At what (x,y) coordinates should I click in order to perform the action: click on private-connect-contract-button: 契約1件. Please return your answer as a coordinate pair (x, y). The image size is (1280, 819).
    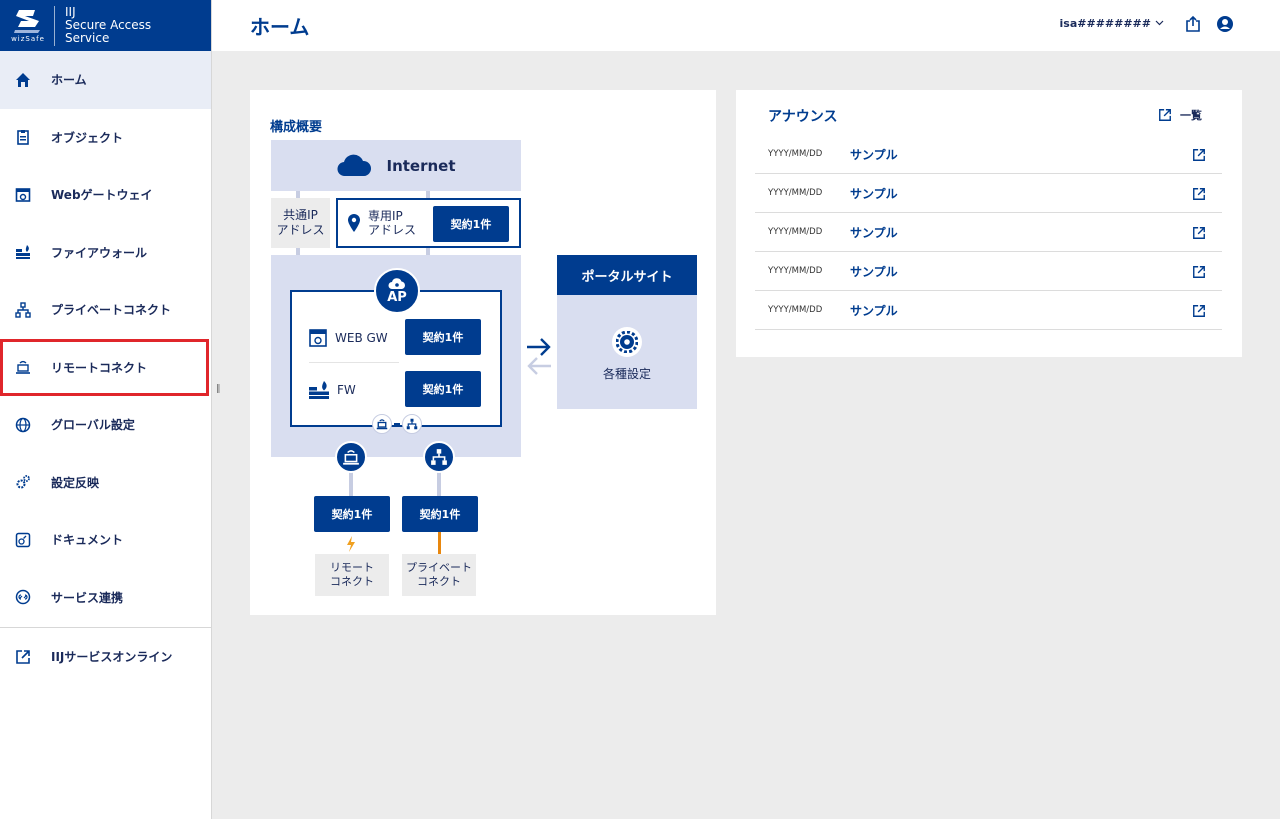
    Looking at the image, I should click on (440, 514).